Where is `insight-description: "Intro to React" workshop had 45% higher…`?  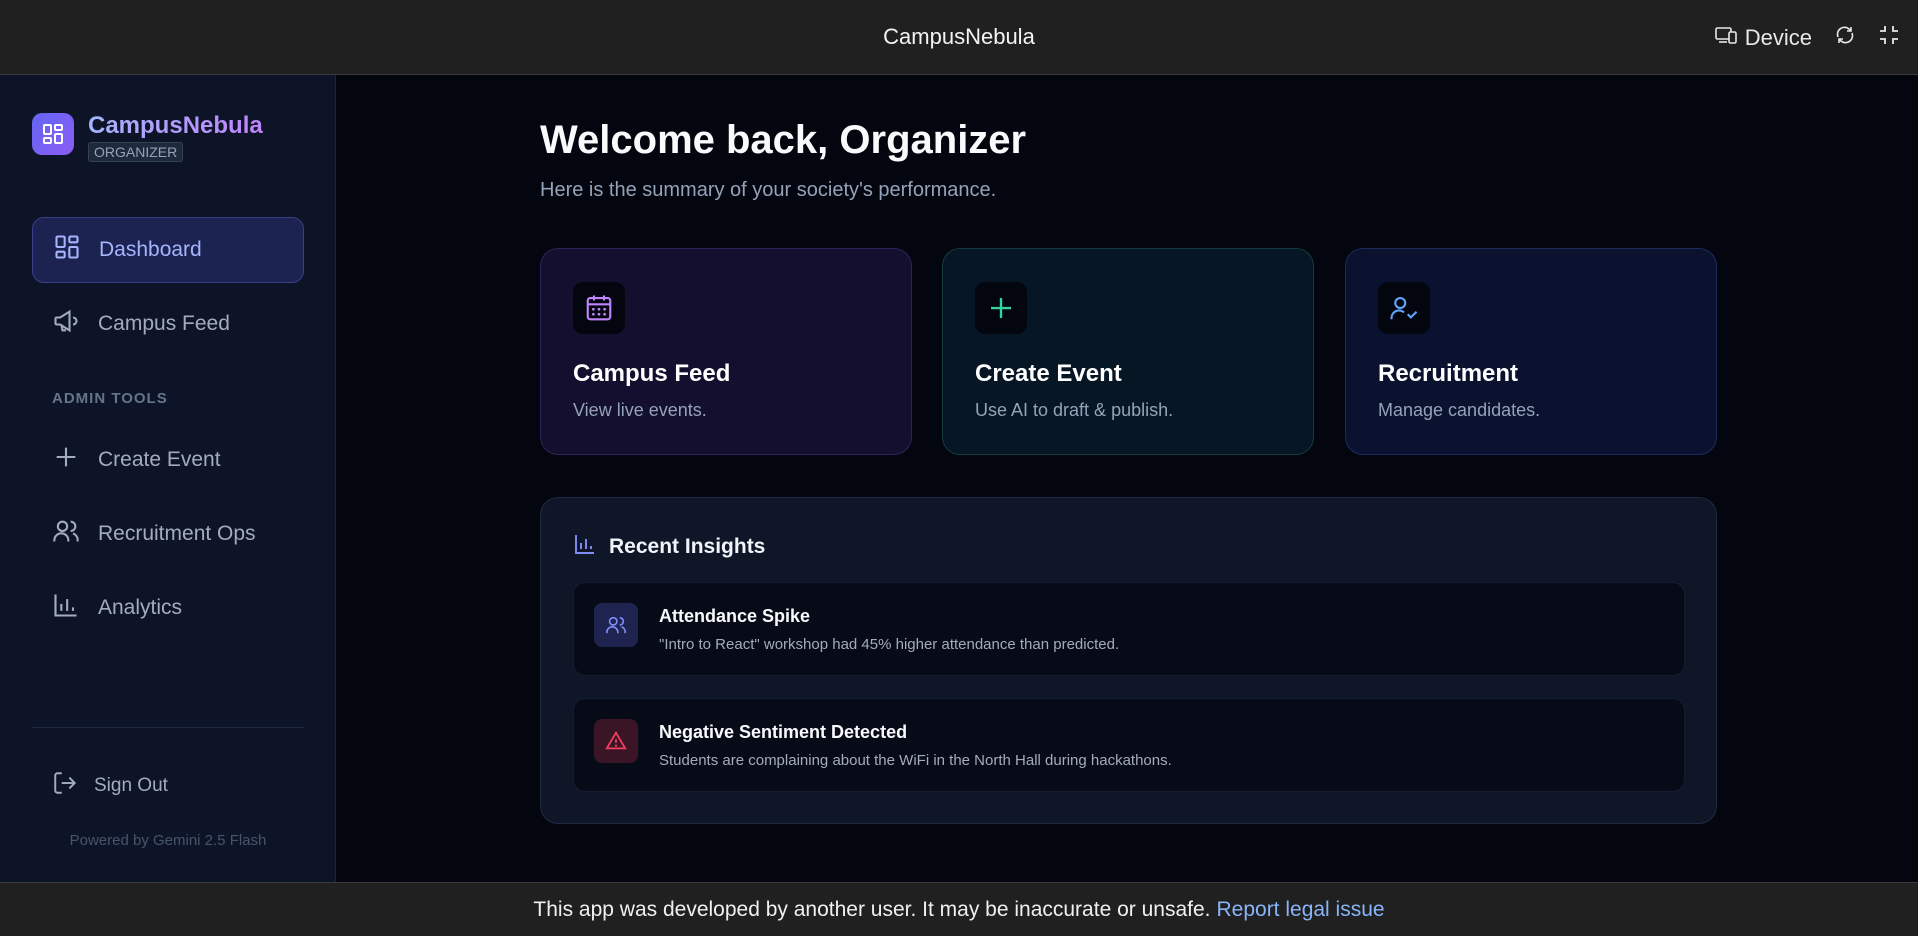
insight-description: "Intro to React" workshop had 45% higher… is located at coordinates (889, 644).